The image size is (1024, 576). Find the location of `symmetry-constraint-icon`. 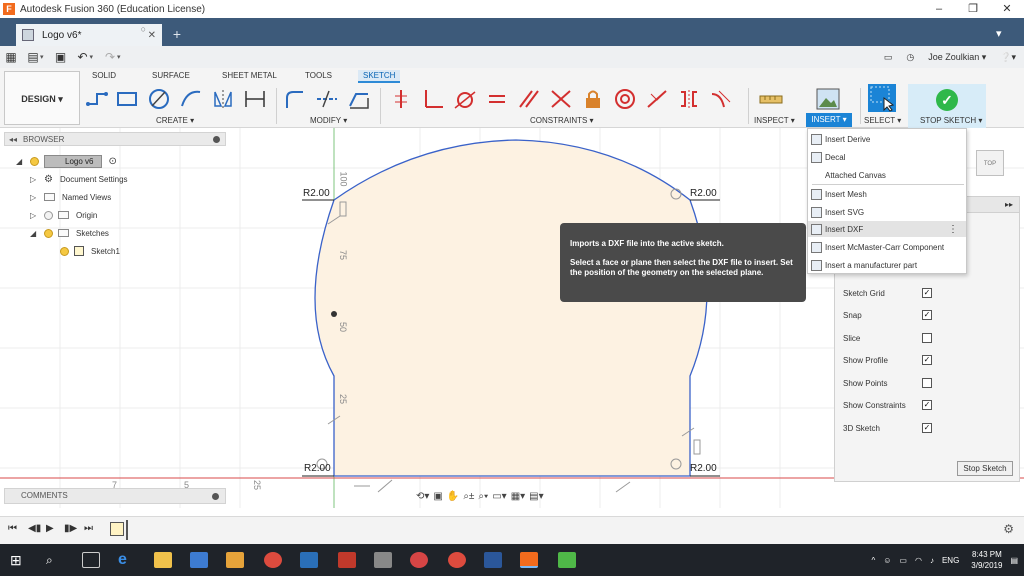

symmetry-constraint-icon is located at coordinates (689, 99).